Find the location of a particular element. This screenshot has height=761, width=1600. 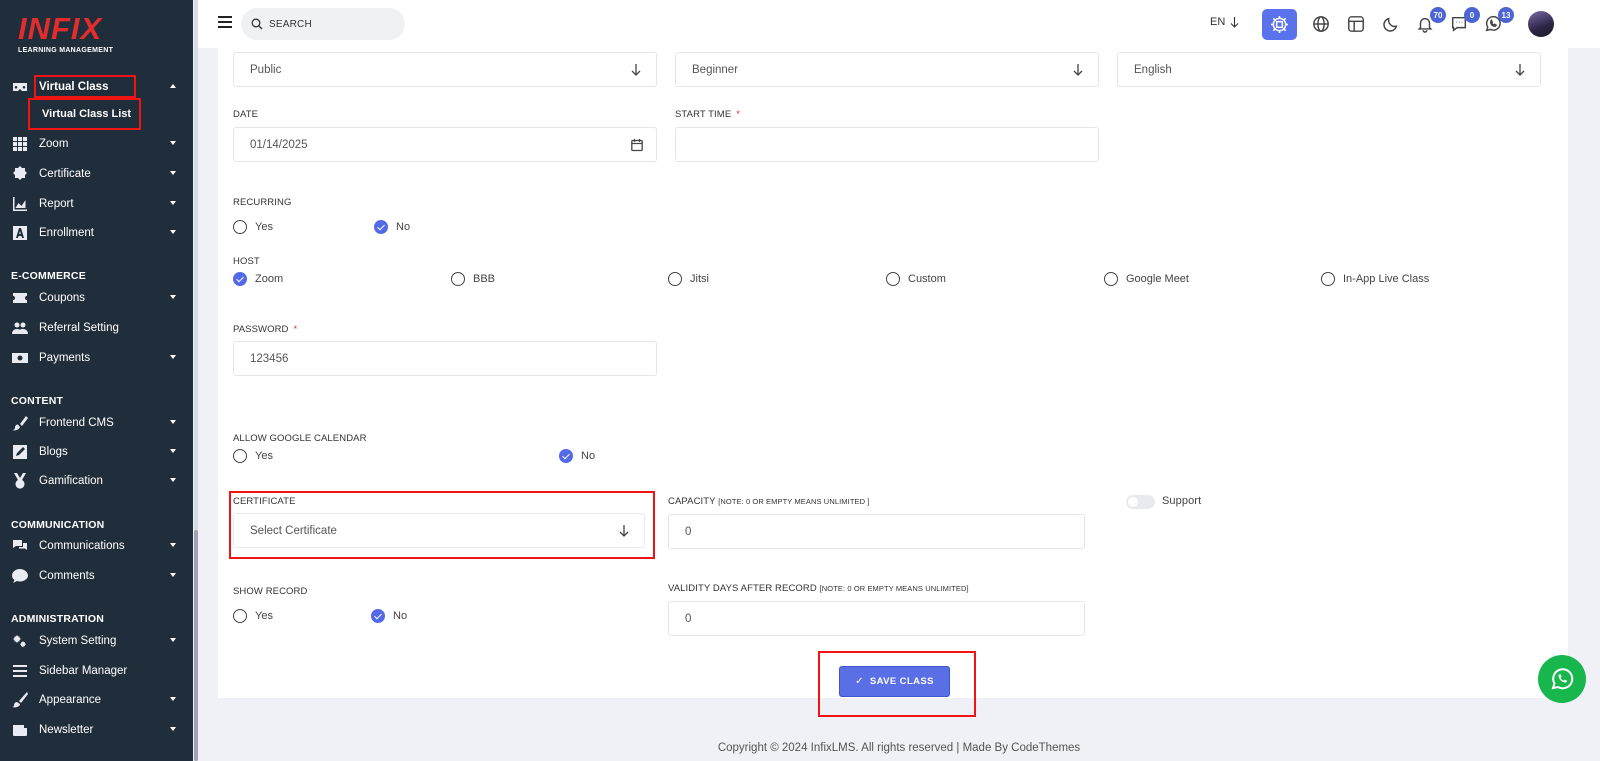

search-bar: SEARCH is located at coordinates (323, 24).